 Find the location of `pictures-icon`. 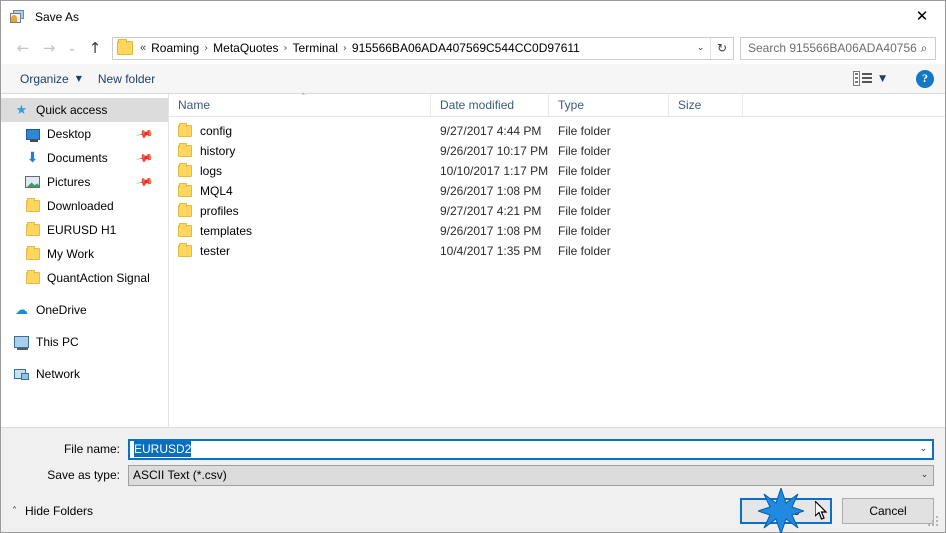

pictures-icon is located at coordinates (32, 182).